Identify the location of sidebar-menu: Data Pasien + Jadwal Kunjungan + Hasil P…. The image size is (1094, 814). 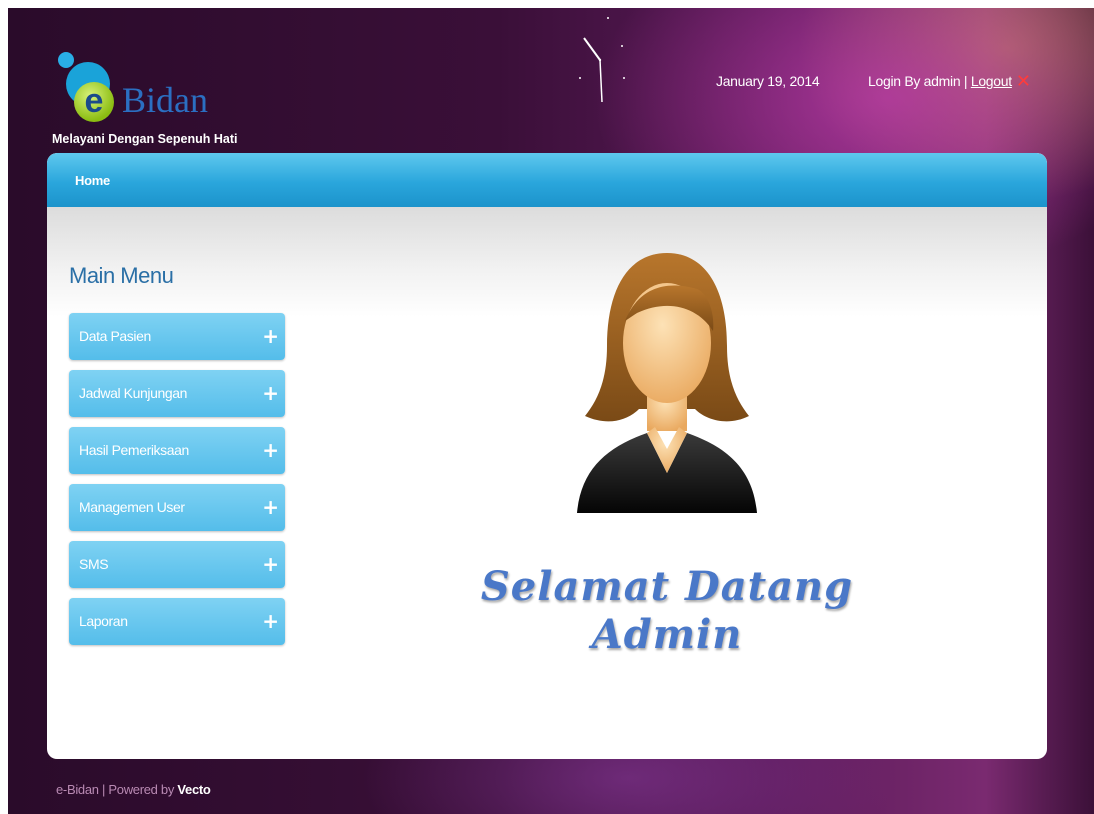
(177, 484).